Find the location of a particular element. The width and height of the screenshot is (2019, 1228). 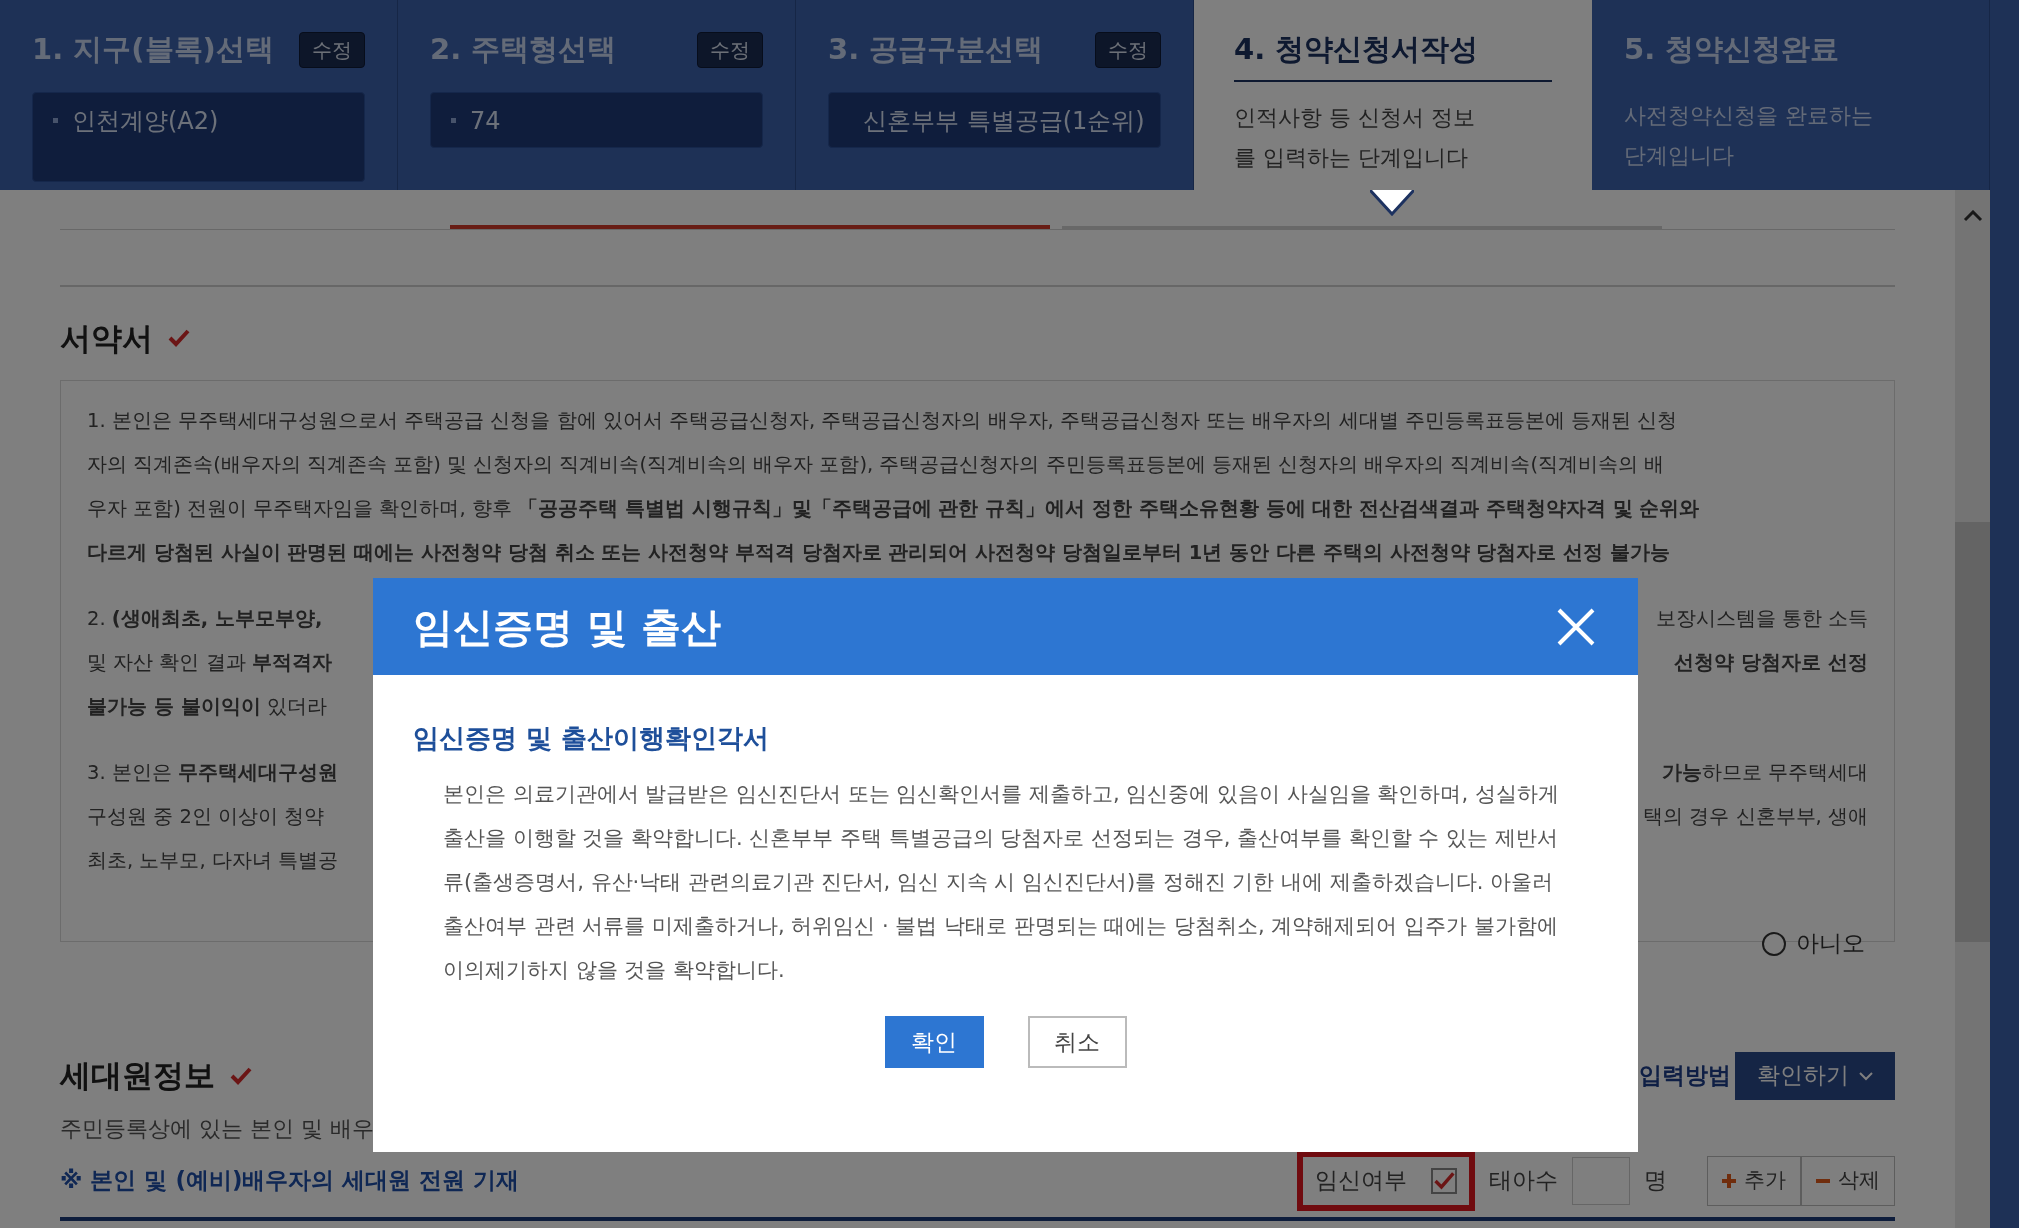

pledge-text-line: 최초, 노부모, 다자녀 특별공 is located at coordinates (212, 860).